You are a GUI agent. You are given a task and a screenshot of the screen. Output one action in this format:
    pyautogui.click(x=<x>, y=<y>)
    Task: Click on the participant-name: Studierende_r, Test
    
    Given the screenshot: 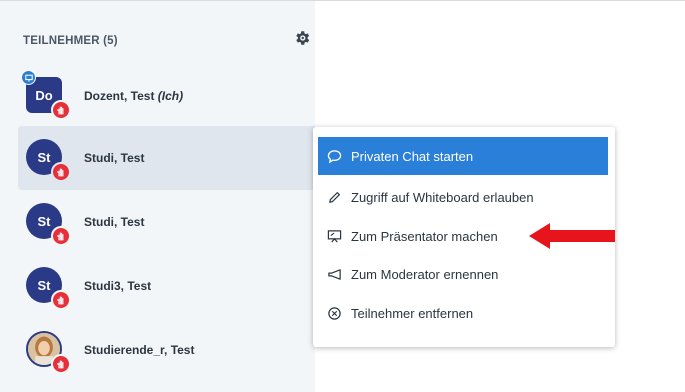 What is the action you would take?
    pyautogui.click(x=139, y=350)
    